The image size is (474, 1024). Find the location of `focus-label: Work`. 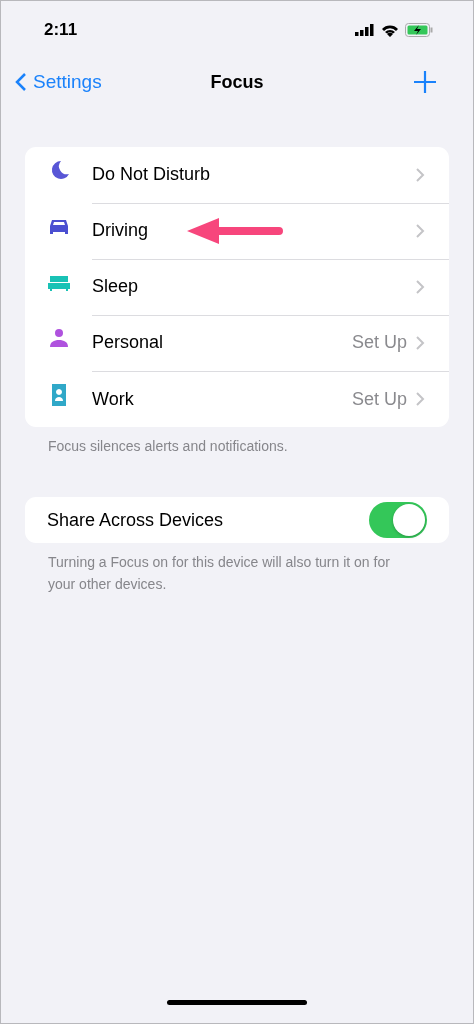

focus-label: Work is located at coordinates (113, 399).